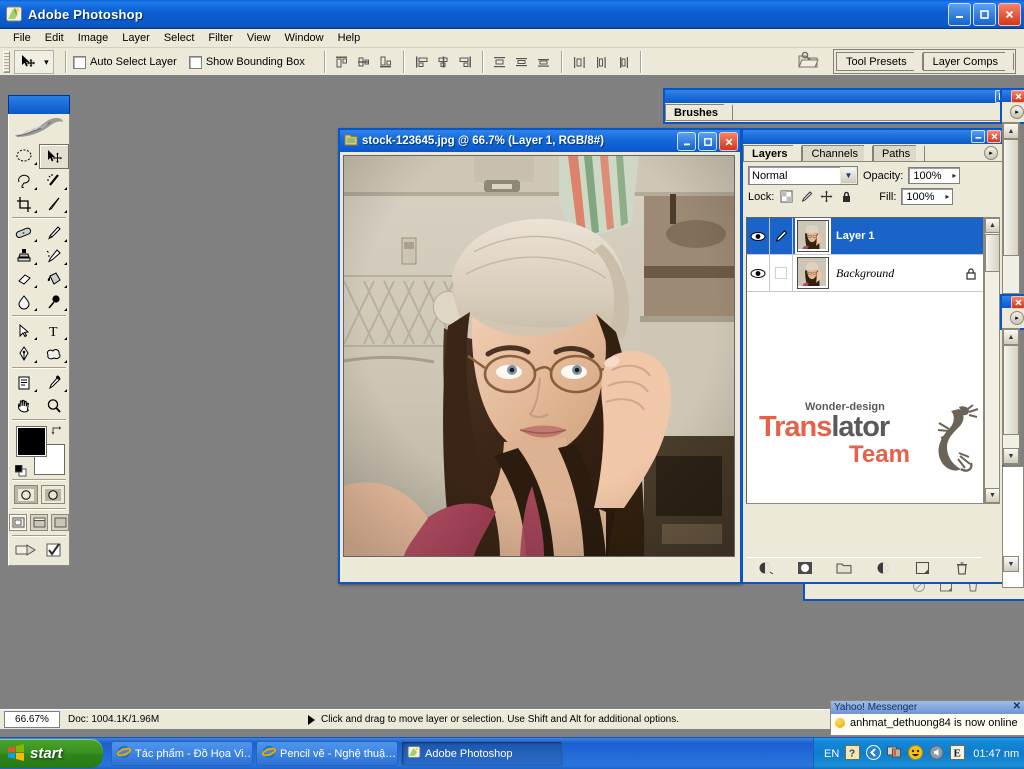  I want to click on new-adjustment-layer-icon, so click(884, 568).